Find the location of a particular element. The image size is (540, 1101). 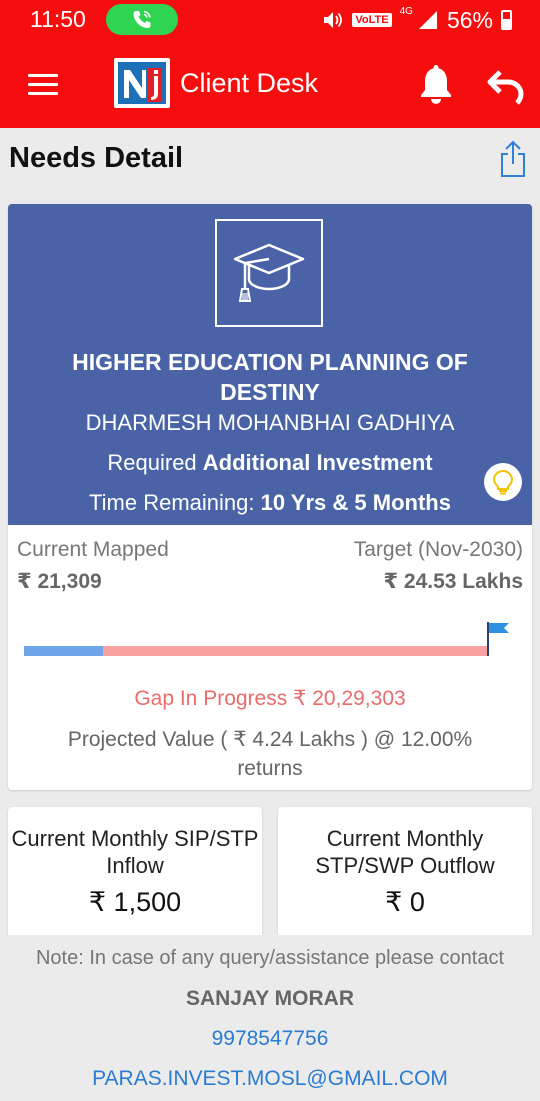

required-value: Additional Investment is located at coordinates (317, 462).